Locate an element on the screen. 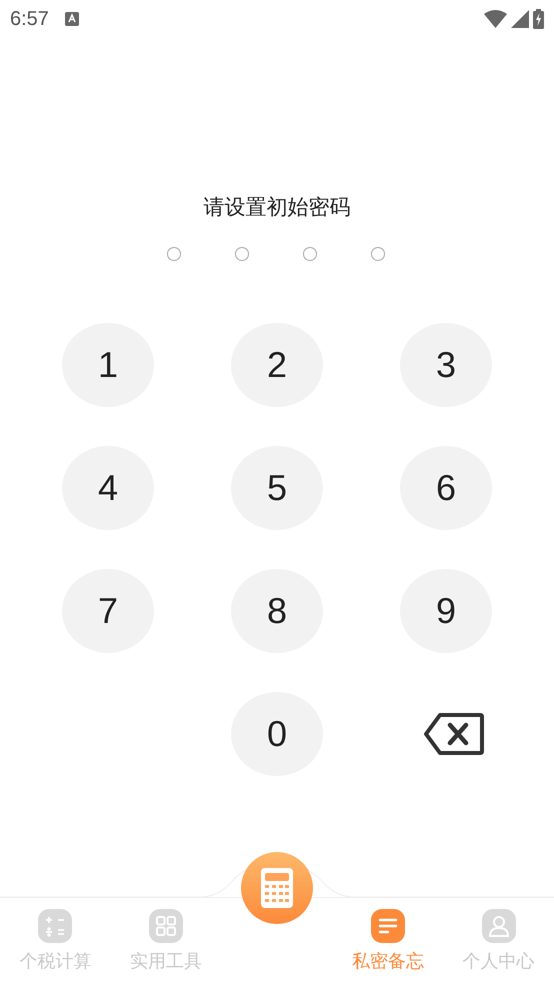  person-icon is located at coordinates (499, 926).